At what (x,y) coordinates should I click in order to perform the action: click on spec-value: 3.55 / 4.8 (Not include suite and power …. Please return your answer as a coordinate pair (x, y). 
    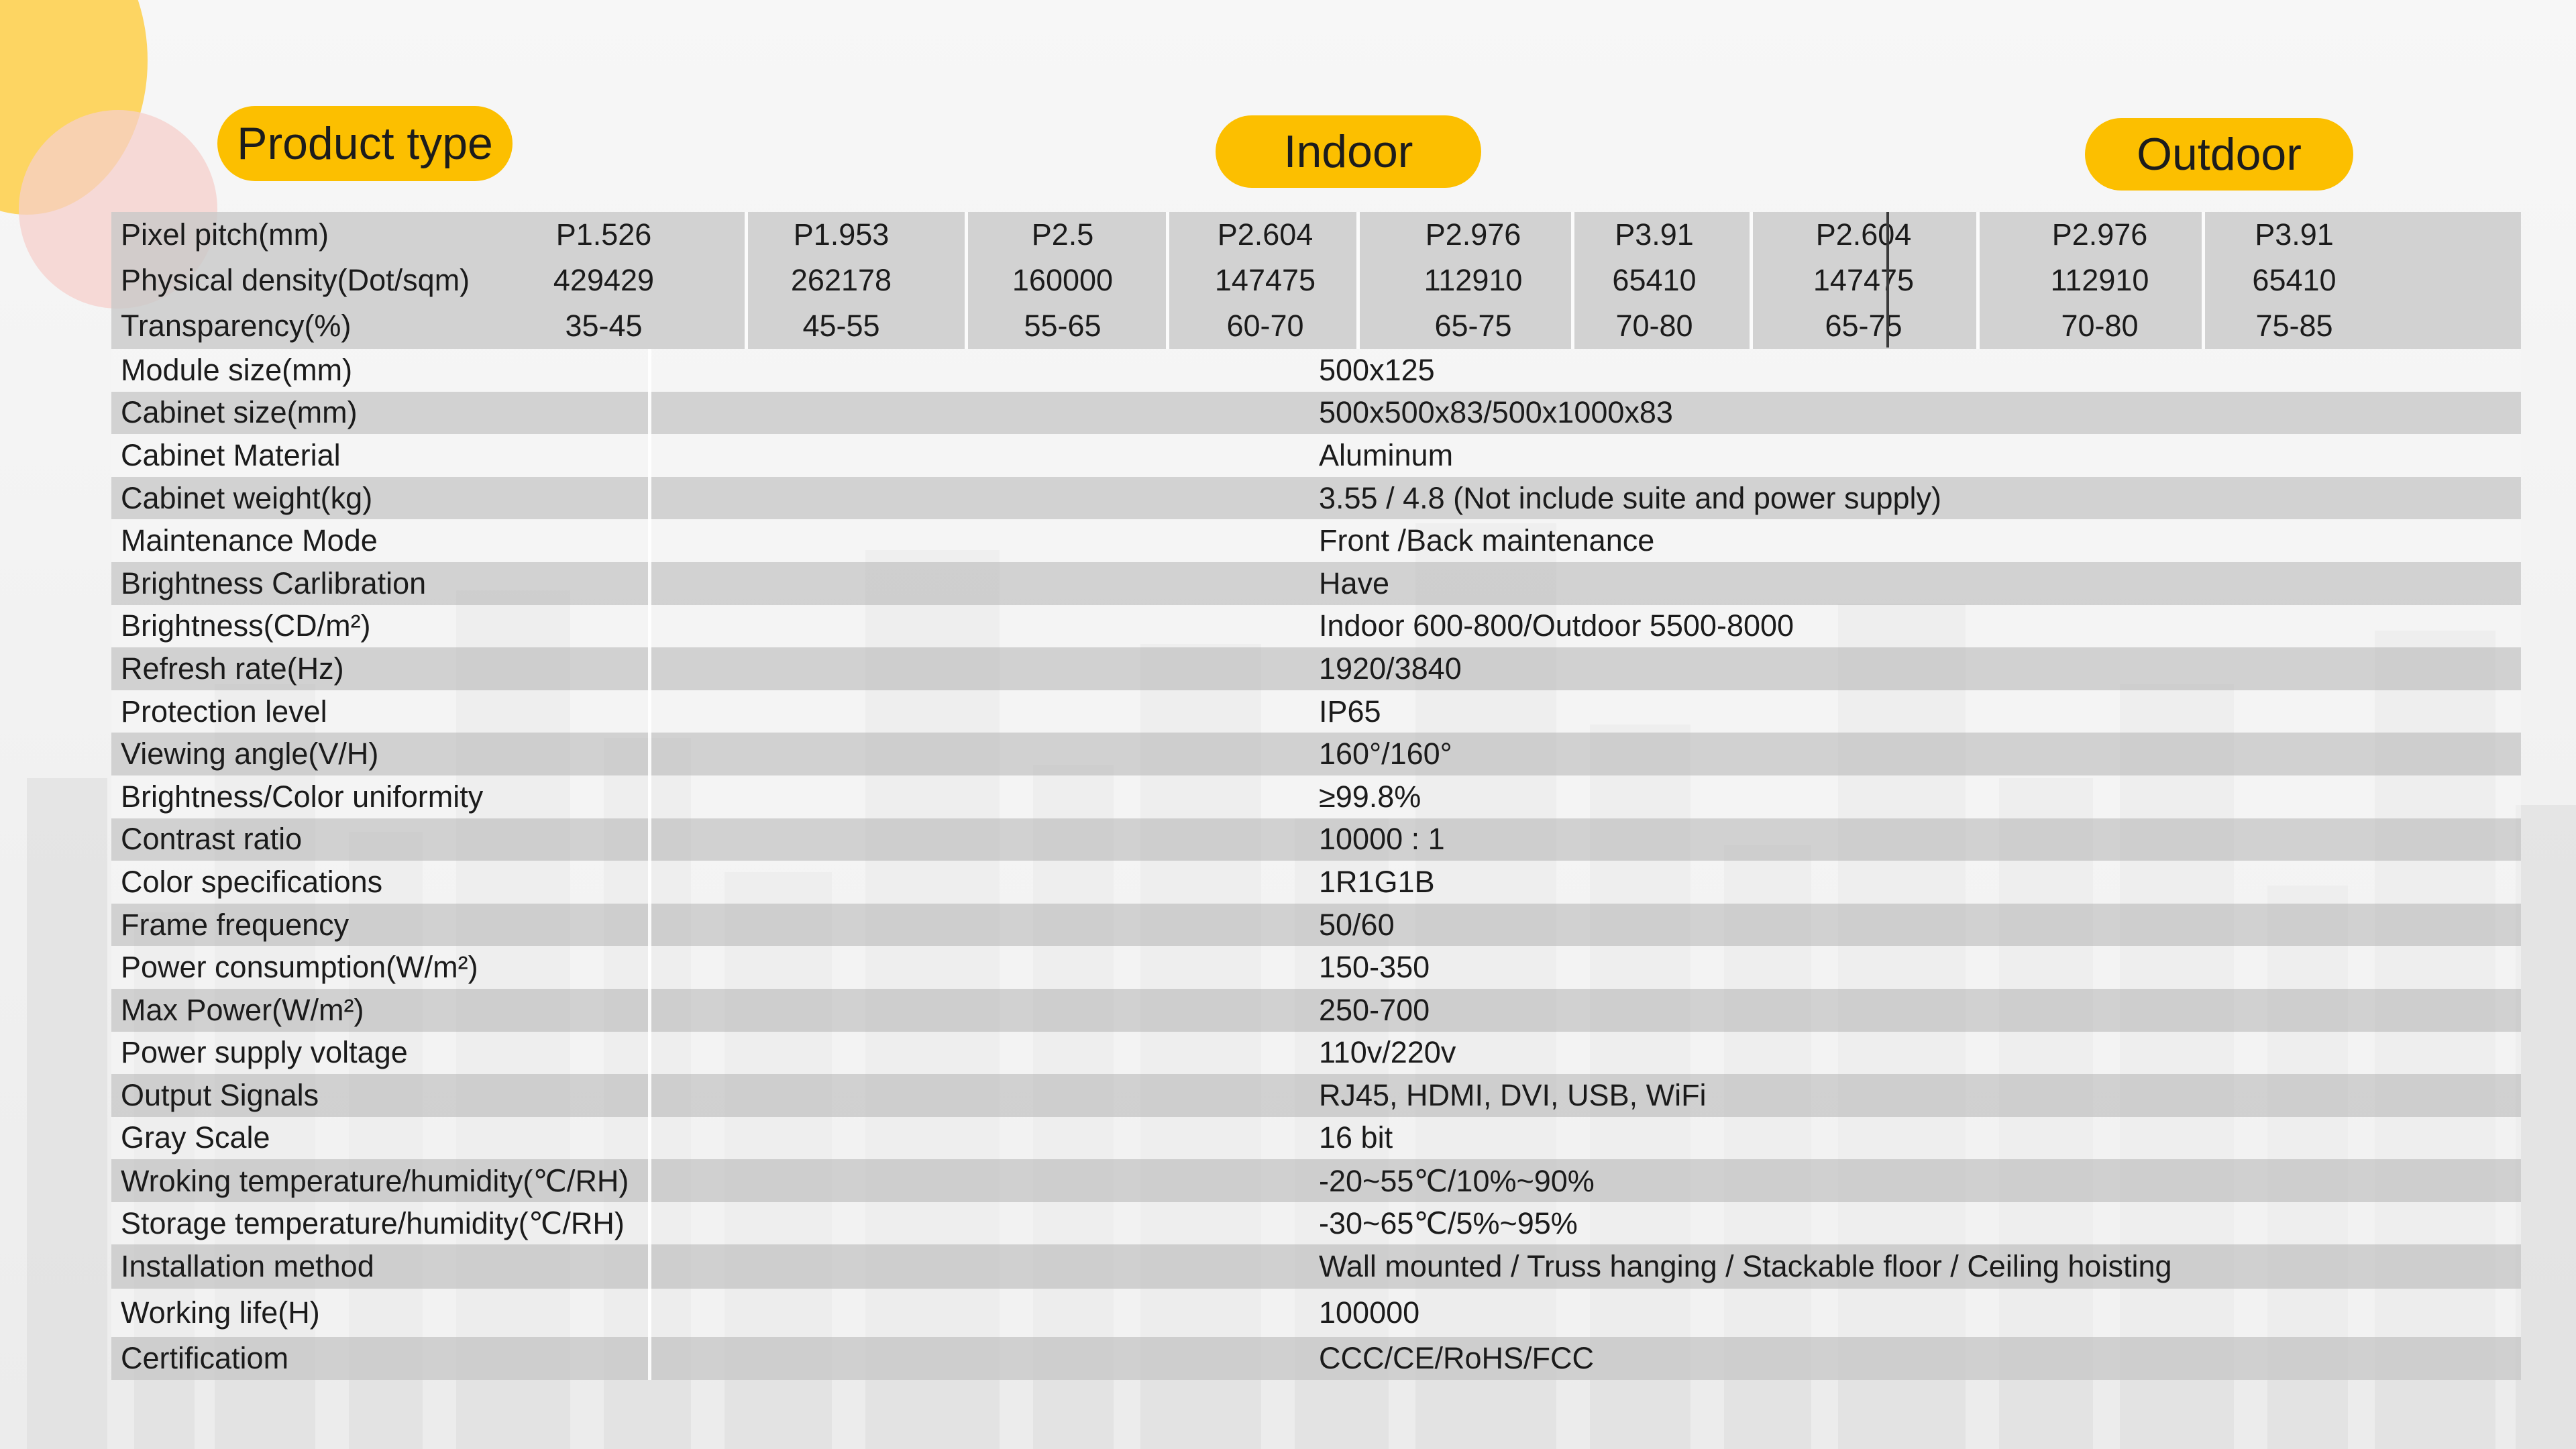
    Looking at the image, I should click on (1630, 497).